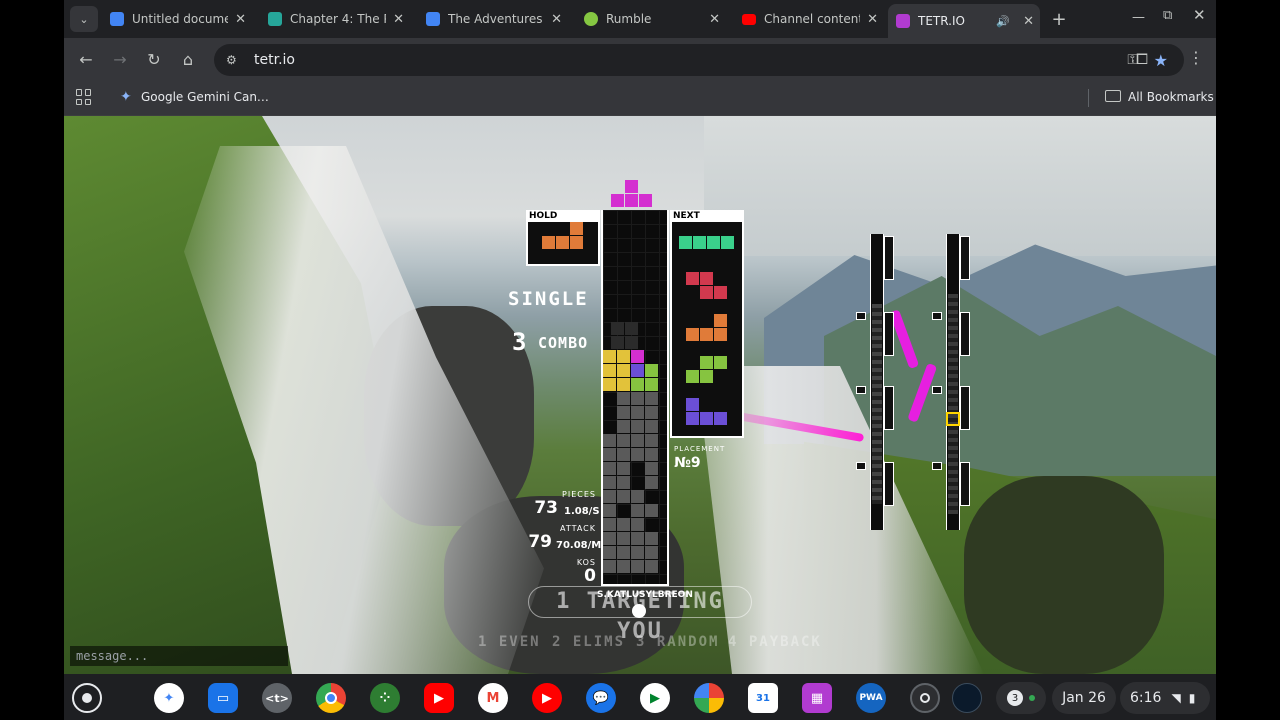 The width and height of the screenshot is (1280, 720). What do you see at coordinates (1084, 698) in the screenshot?
I see `date-pill: Jan 26` at bounding box center [1084, 698].